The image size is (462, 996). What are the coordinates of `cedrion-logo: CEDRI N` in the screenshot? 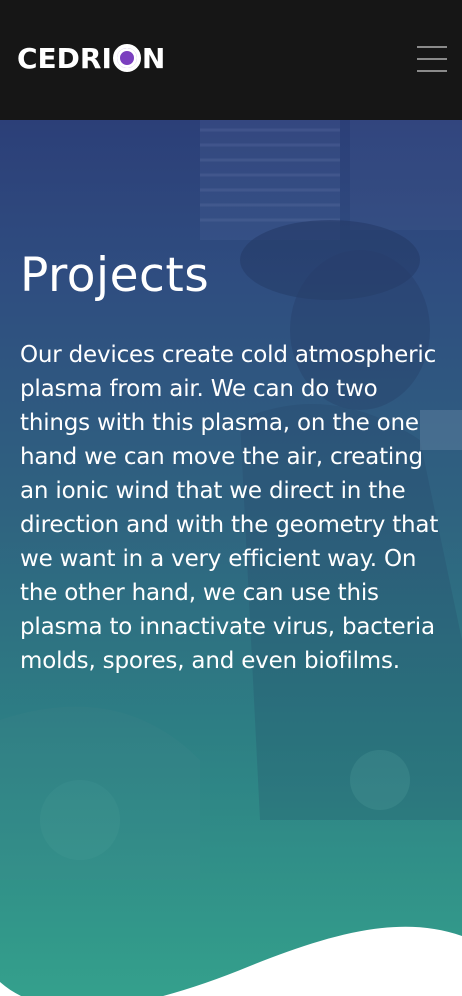 It's located at (91, 58).